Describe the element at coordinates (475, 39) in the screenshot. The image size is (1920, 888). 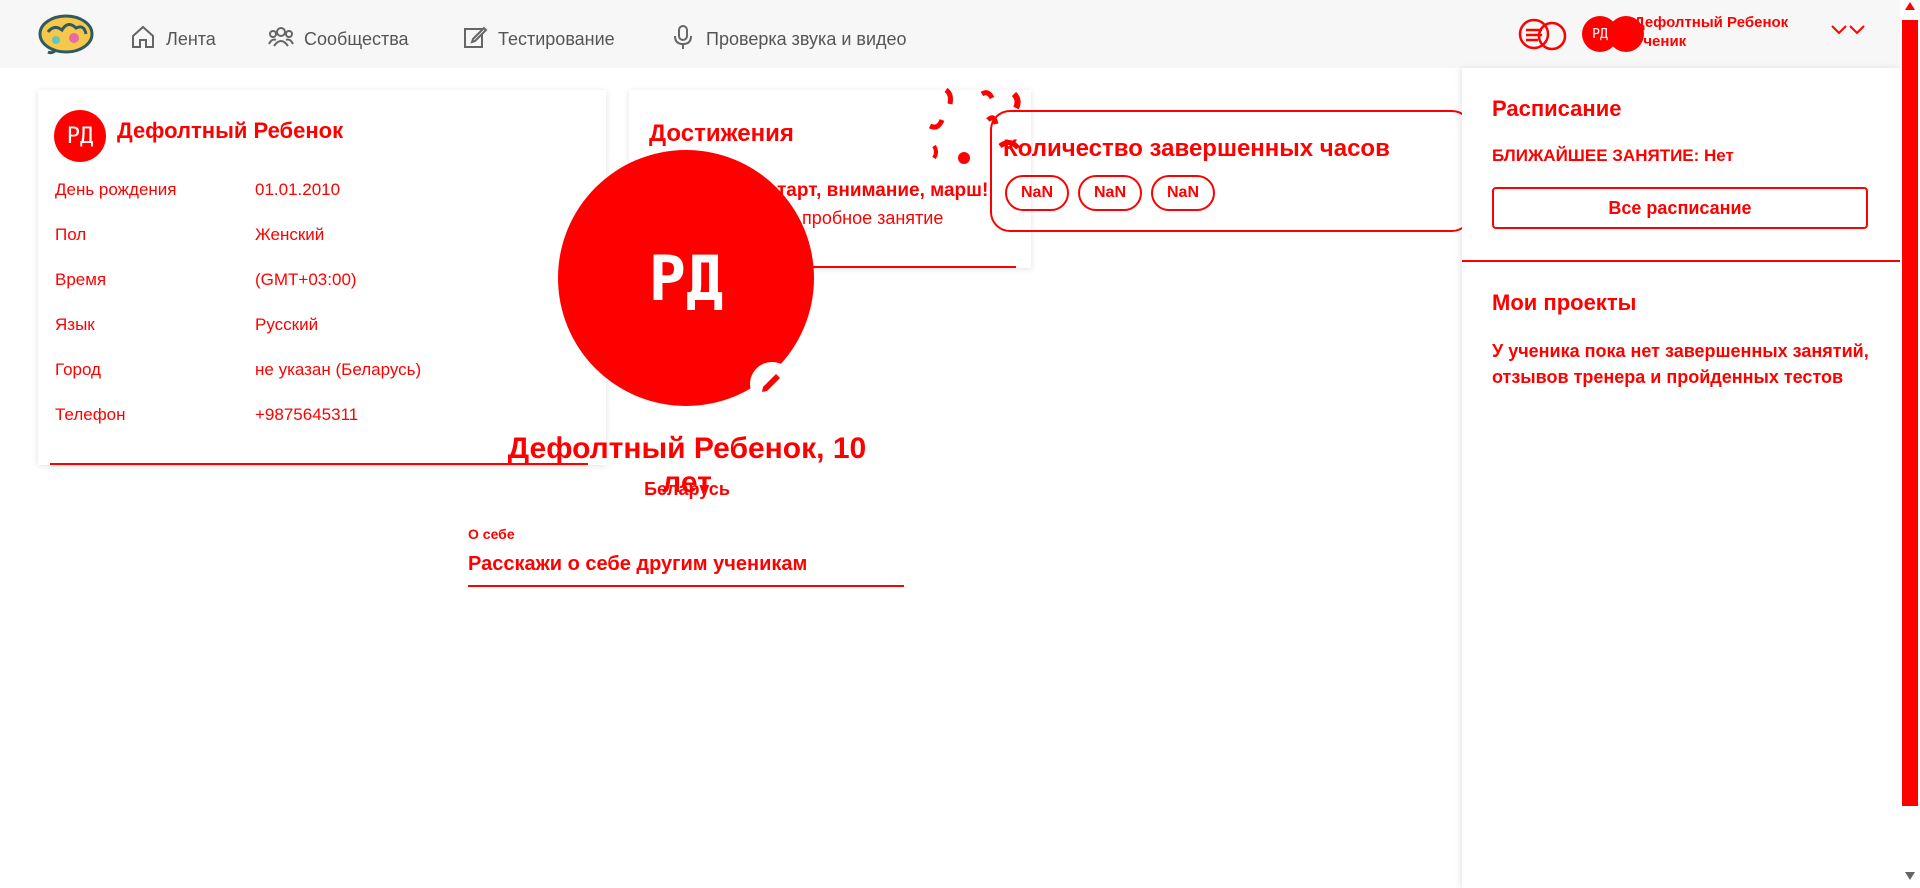
I see `edit-icon` at that location.